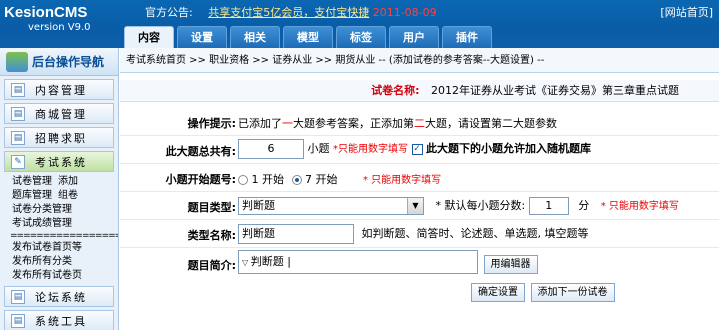 The width and height of the screenshot is (719, 330). What do you see at coordinates (59, 262) in the screenshot?
I see `sidebar-item-publish-categories: 发布所有分类` at bounding box center [59, 262].